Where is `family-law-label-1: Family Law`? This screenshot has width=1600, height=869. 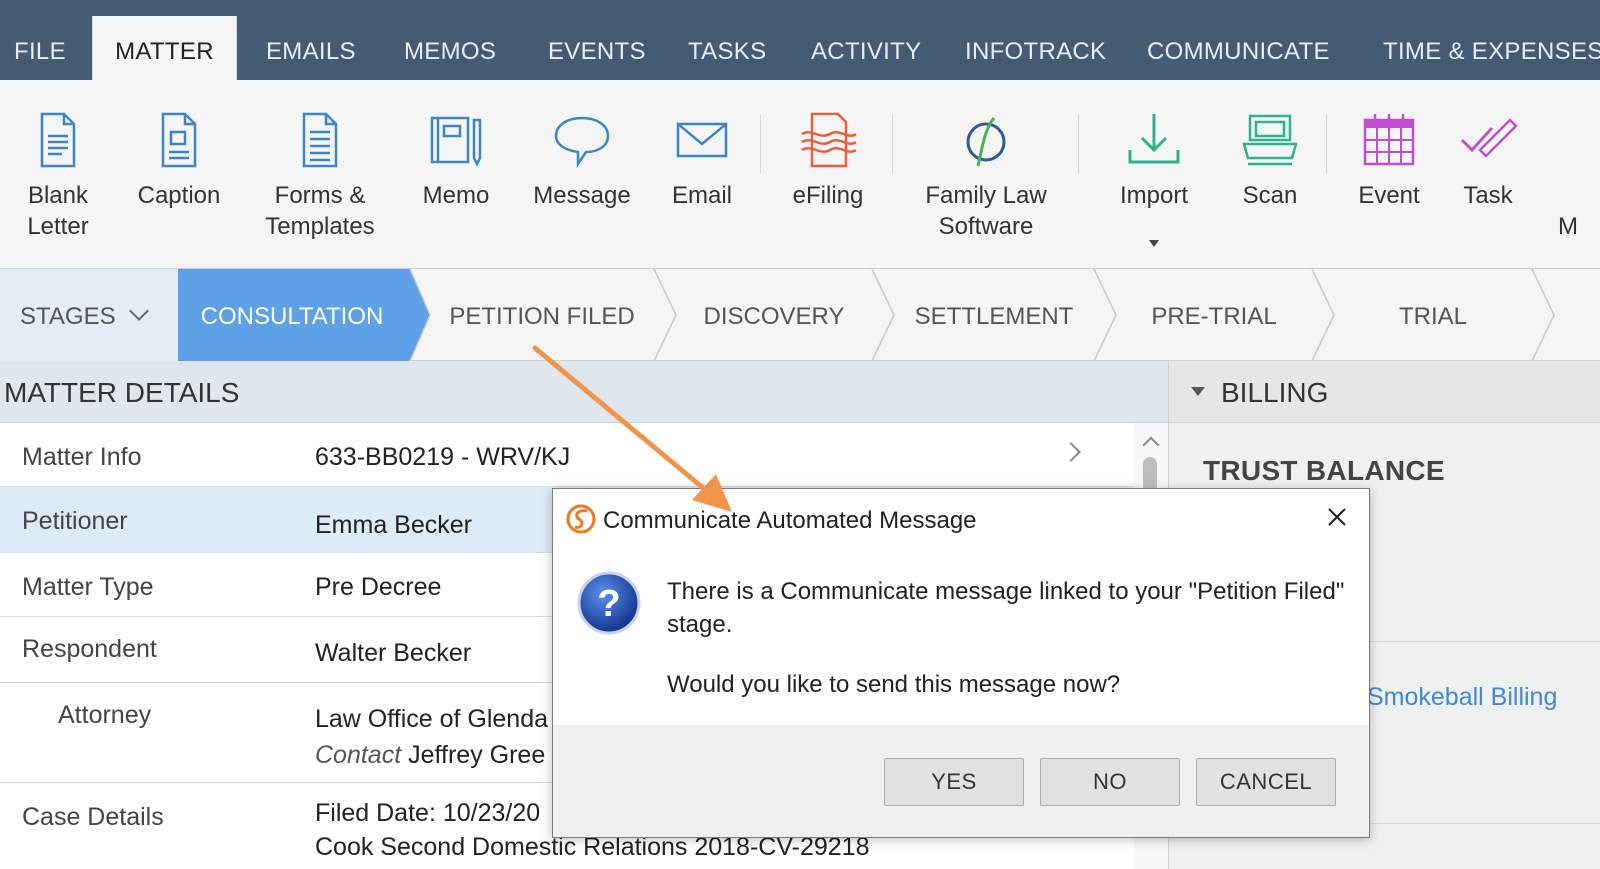
family-law-label-1: Family Law is located at coordinates (986, 195).